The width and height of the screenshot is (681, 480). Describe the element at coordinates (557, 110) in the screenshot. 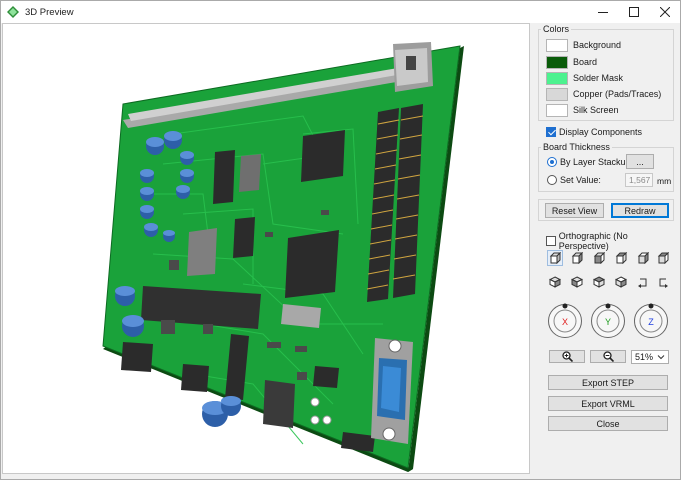

I see `silk-screen-swatch` at that location.